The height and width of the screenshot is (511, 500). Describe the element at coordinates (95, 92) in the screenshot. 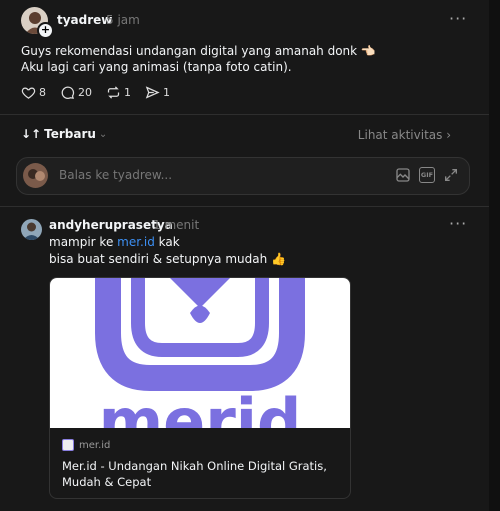

I see `post-actions: 8 20 1 1` at that location.